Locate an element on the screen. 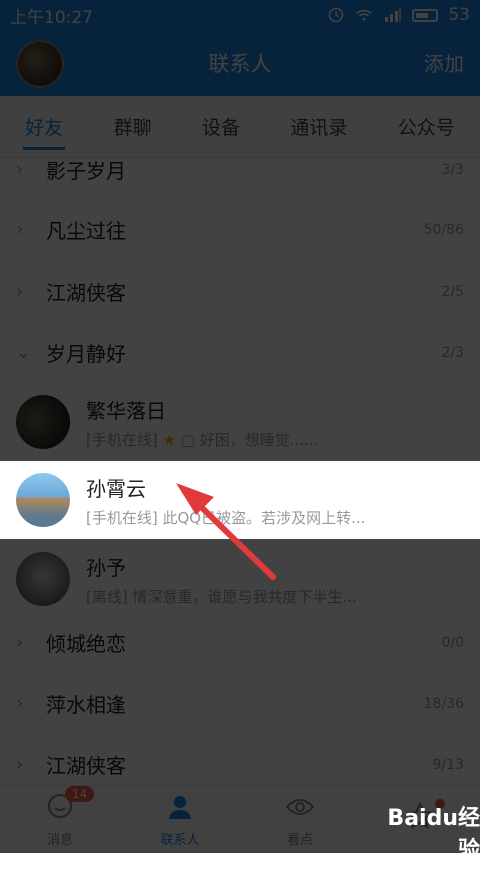 The image size is (480, 878). group-count: 0/0 is located at coordinates (452, 642).